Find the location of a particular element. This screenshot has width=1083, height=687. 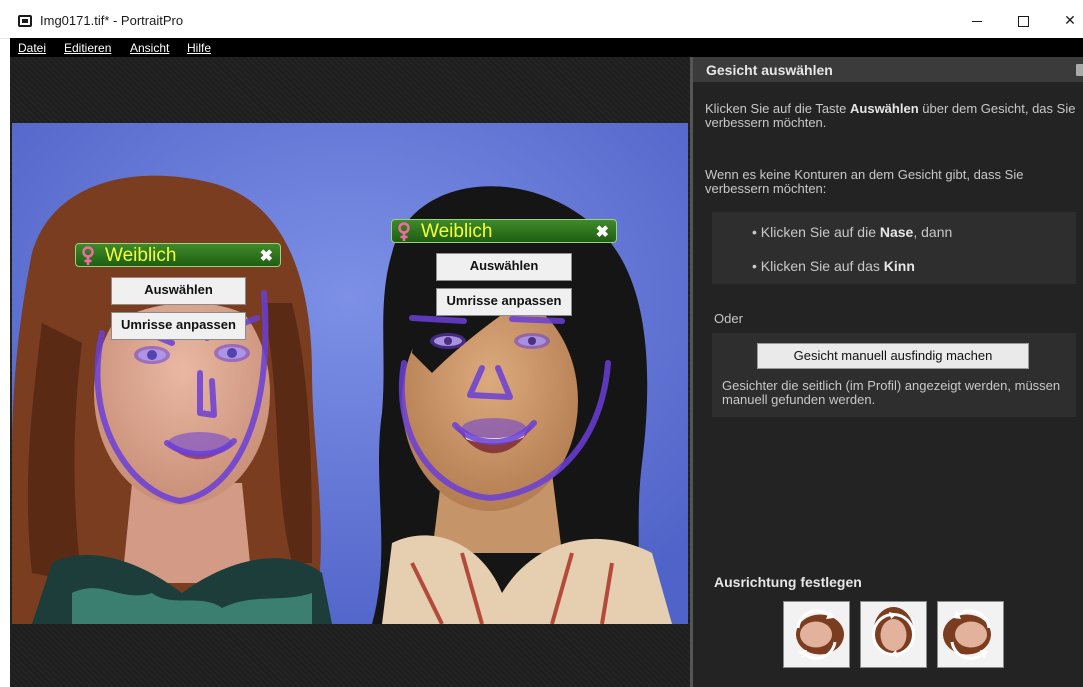

rotate-180-icon is located at coordinates (893, 632).